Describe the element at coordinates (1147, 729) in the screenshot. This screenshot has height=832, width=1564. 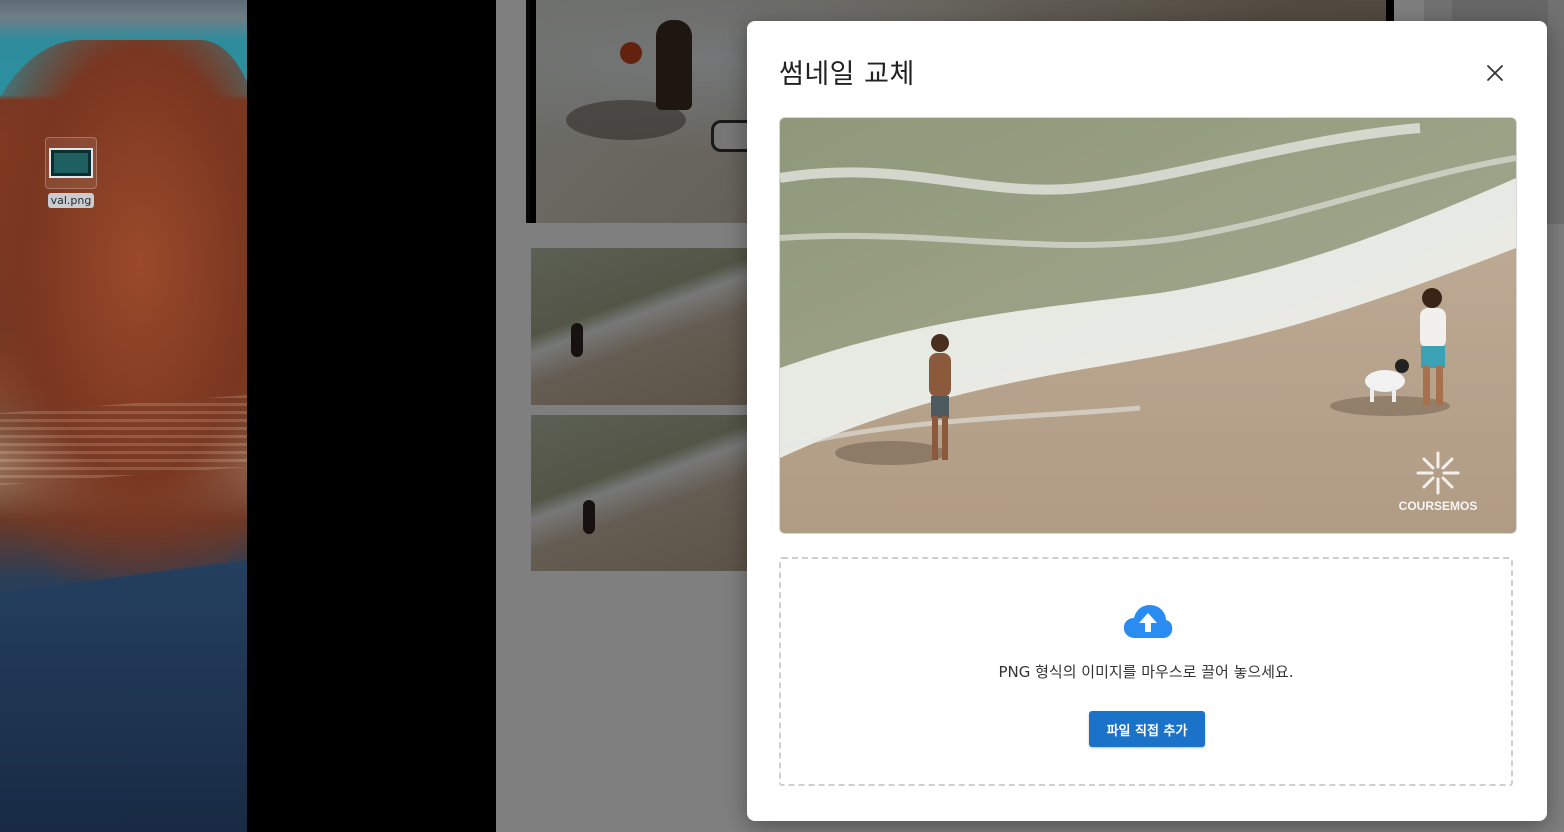
I see `add-file-button: 파일 직접 추가` at that location.